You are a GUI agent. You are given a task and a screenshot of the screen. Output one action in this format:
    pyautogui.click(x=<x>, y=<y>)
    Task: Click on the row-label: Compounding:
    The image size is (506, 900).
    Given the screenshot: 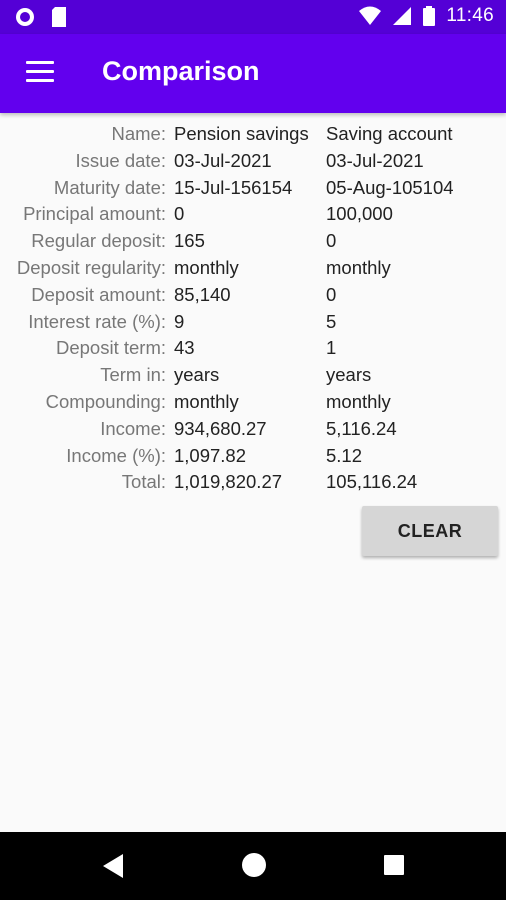 What is the action you would take?
    pyautogui.click(x=105, y=401)
    